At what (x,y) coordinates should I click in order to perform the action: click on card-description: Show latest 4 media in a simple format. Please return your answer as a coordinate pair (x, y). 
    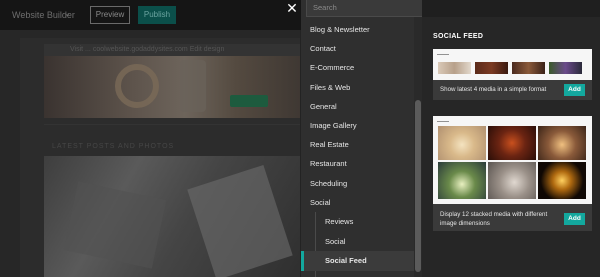
    Looking at the image, I should click on (493, 89).